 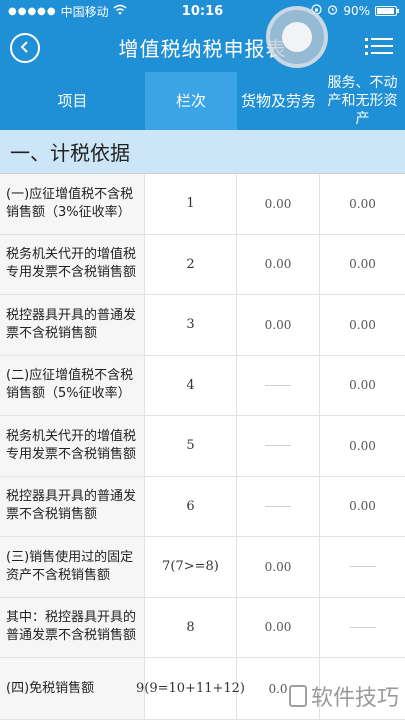 I want to click on menu-button, so click(x=379, y=47).